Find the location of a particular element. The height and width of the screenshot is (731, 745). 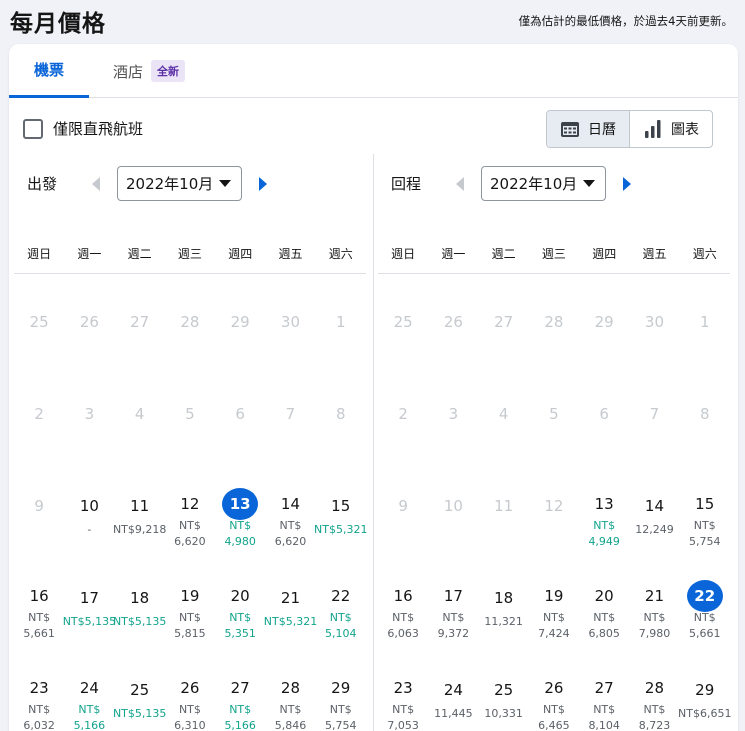

day-number: 2 is located at coordinates (403, 414).